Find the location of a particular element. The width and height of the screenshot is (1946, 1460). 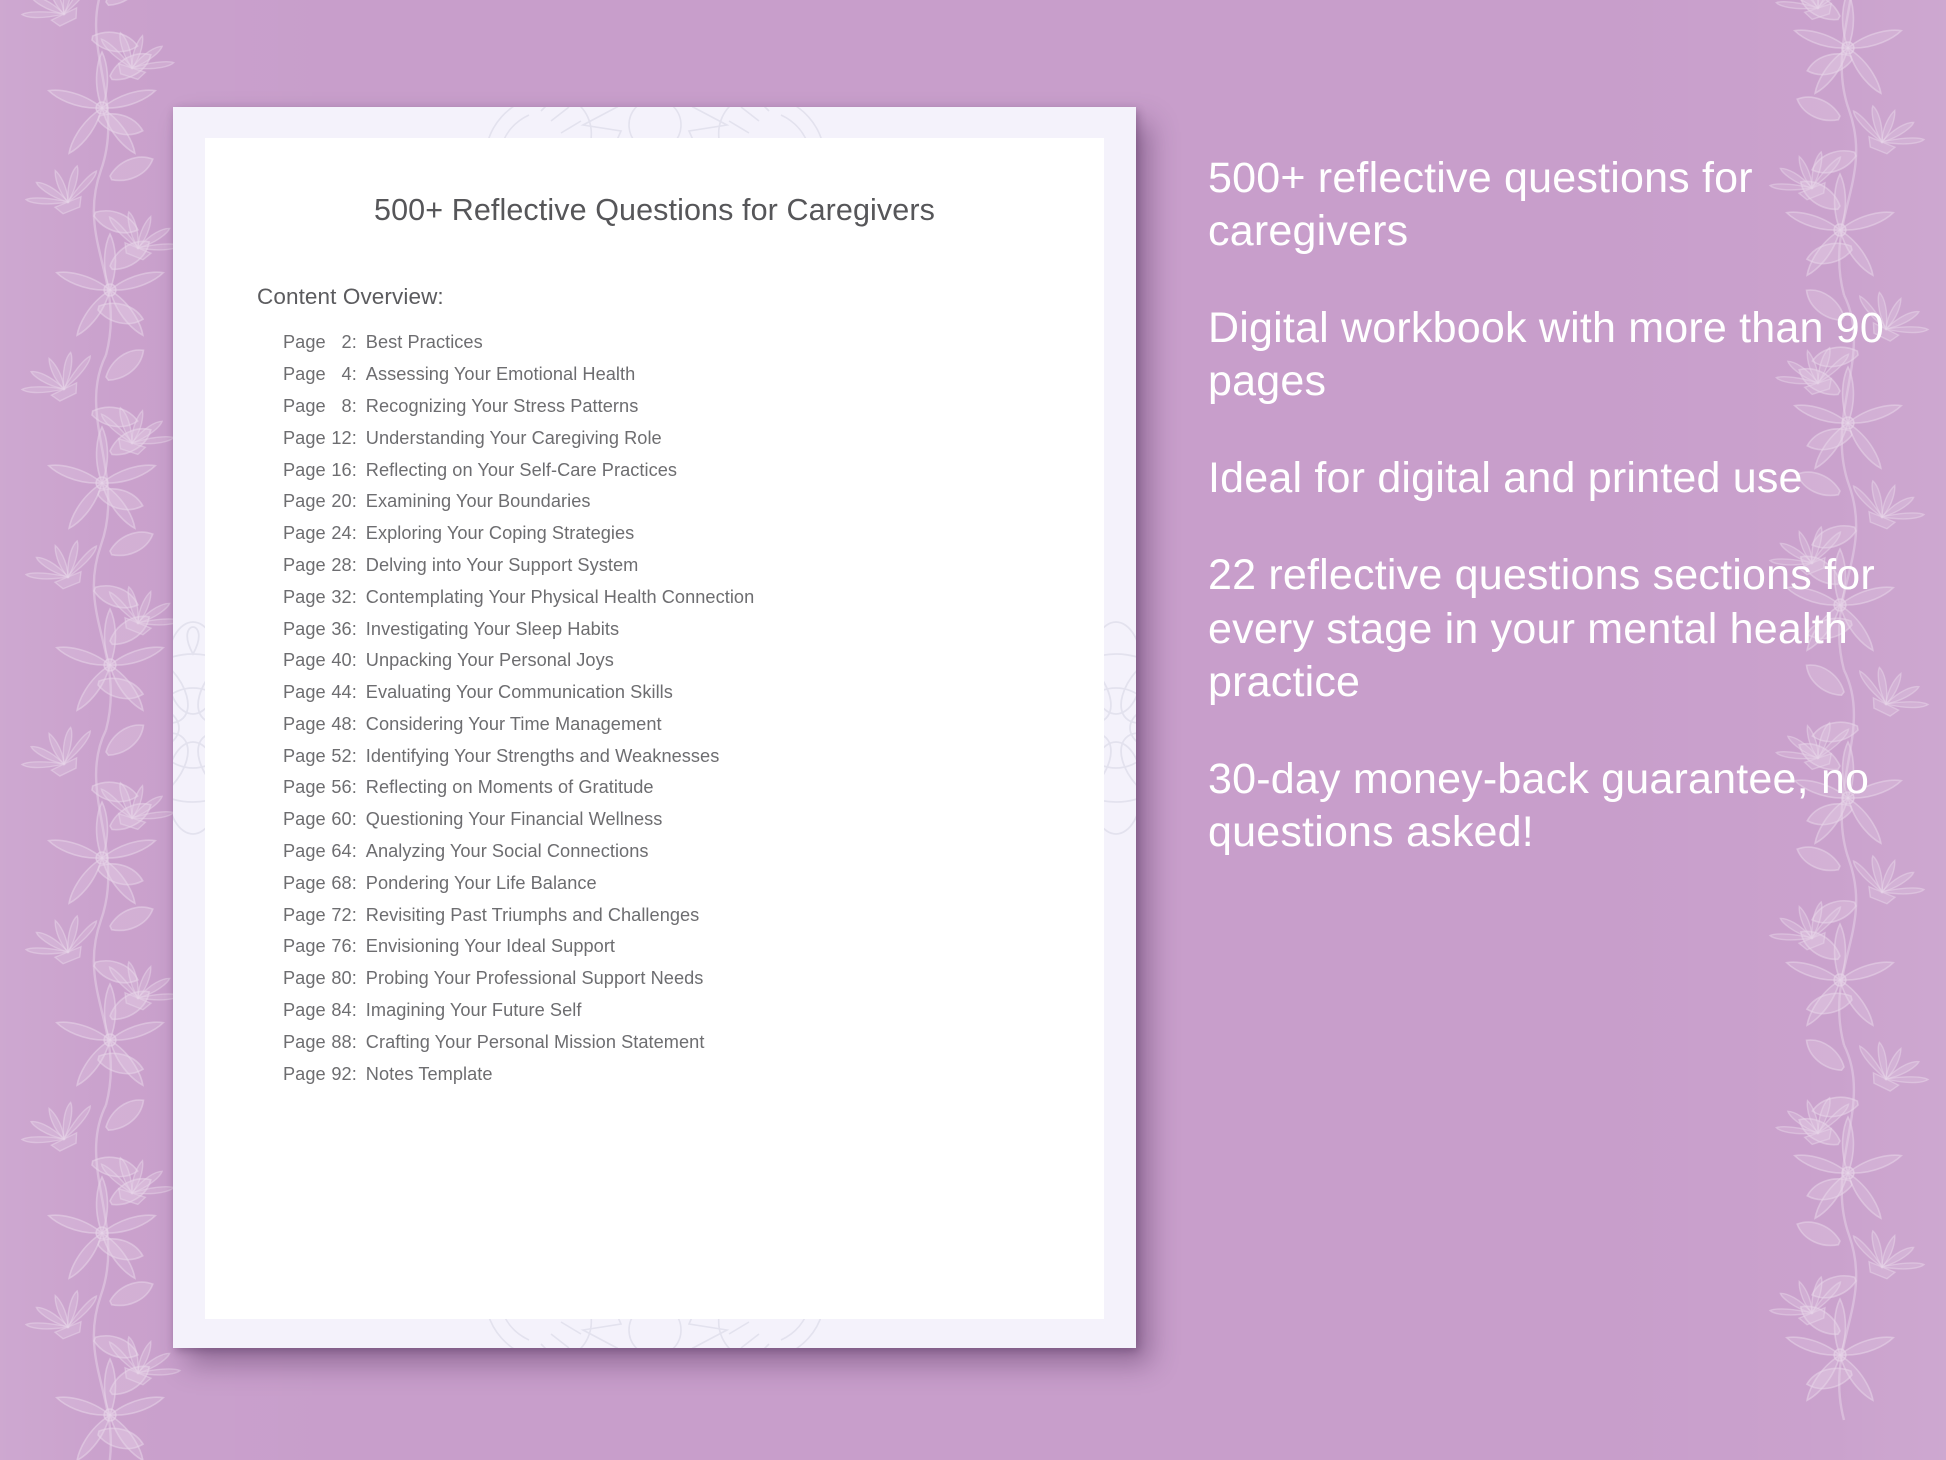

toc-entry-title: Analyzing Your Social Connections is located at coordinates (507, 851).